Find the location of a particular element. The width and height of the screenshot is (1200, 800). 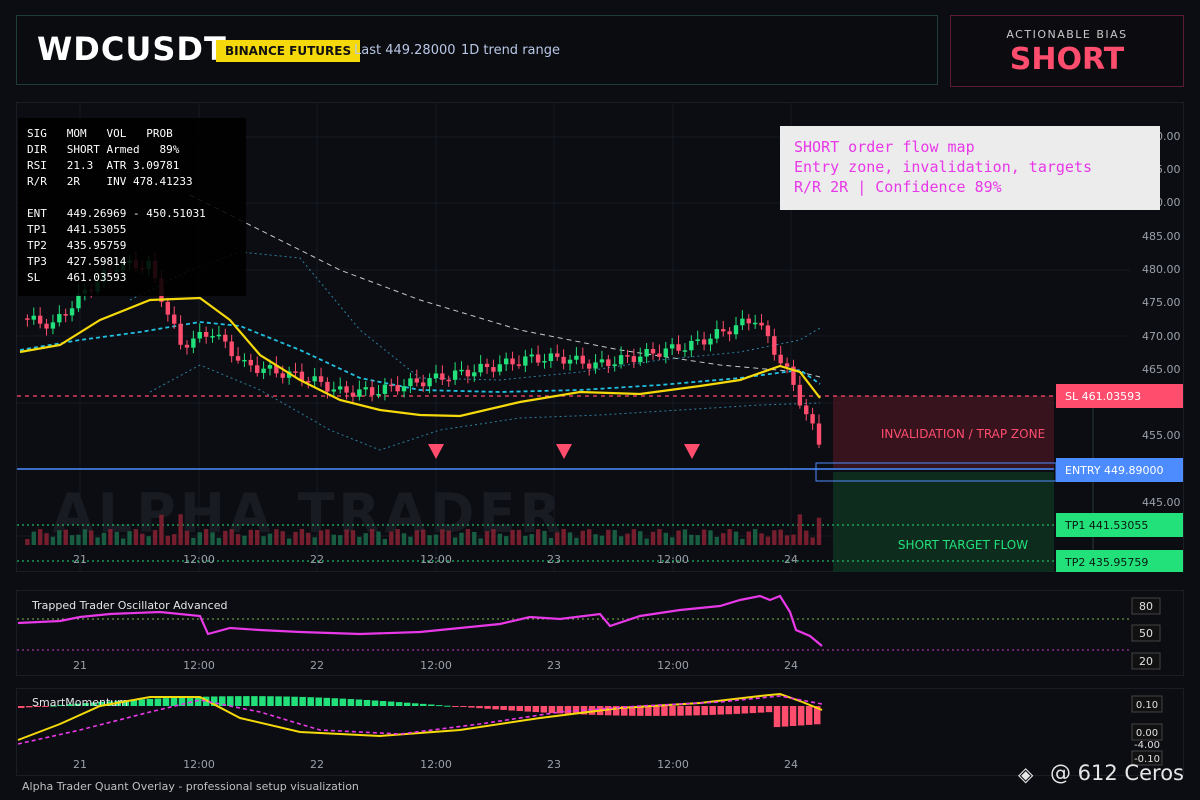

entry-tag-label: ENTRY 449.89000 is located at coordinates (1114, 470).